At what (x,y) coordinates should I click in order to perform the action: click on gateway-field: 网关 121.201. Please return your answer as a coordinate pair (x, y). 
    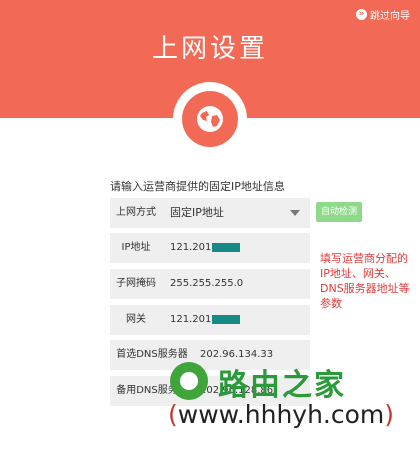
    Looking at the image, I should click on (210, 320).